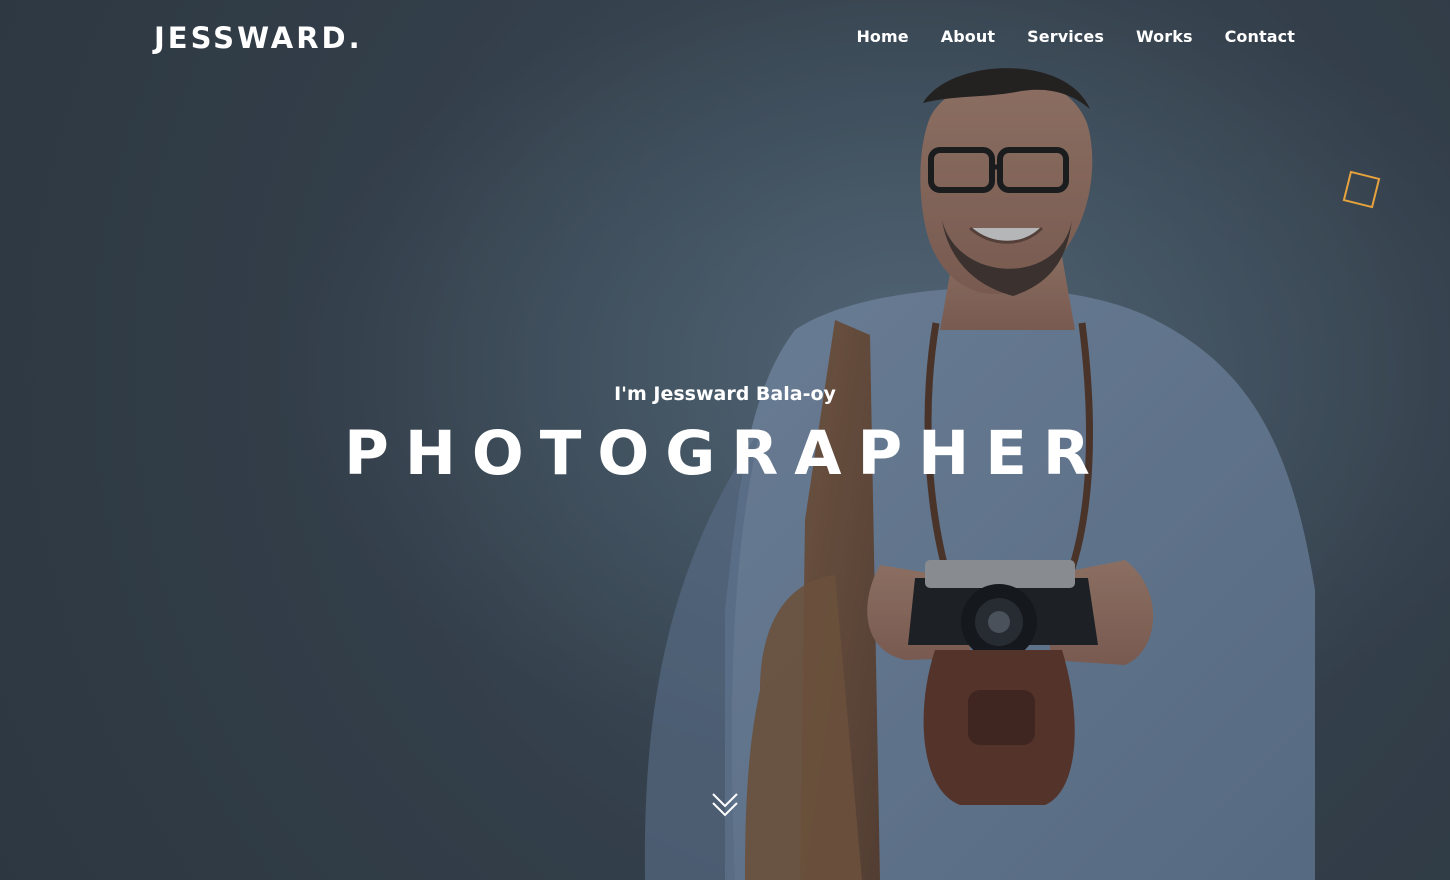 The width and height of the screenshot is (1450, 880). I want to click on hero-title: PHOTOGRAPHER, so click(725, 453).